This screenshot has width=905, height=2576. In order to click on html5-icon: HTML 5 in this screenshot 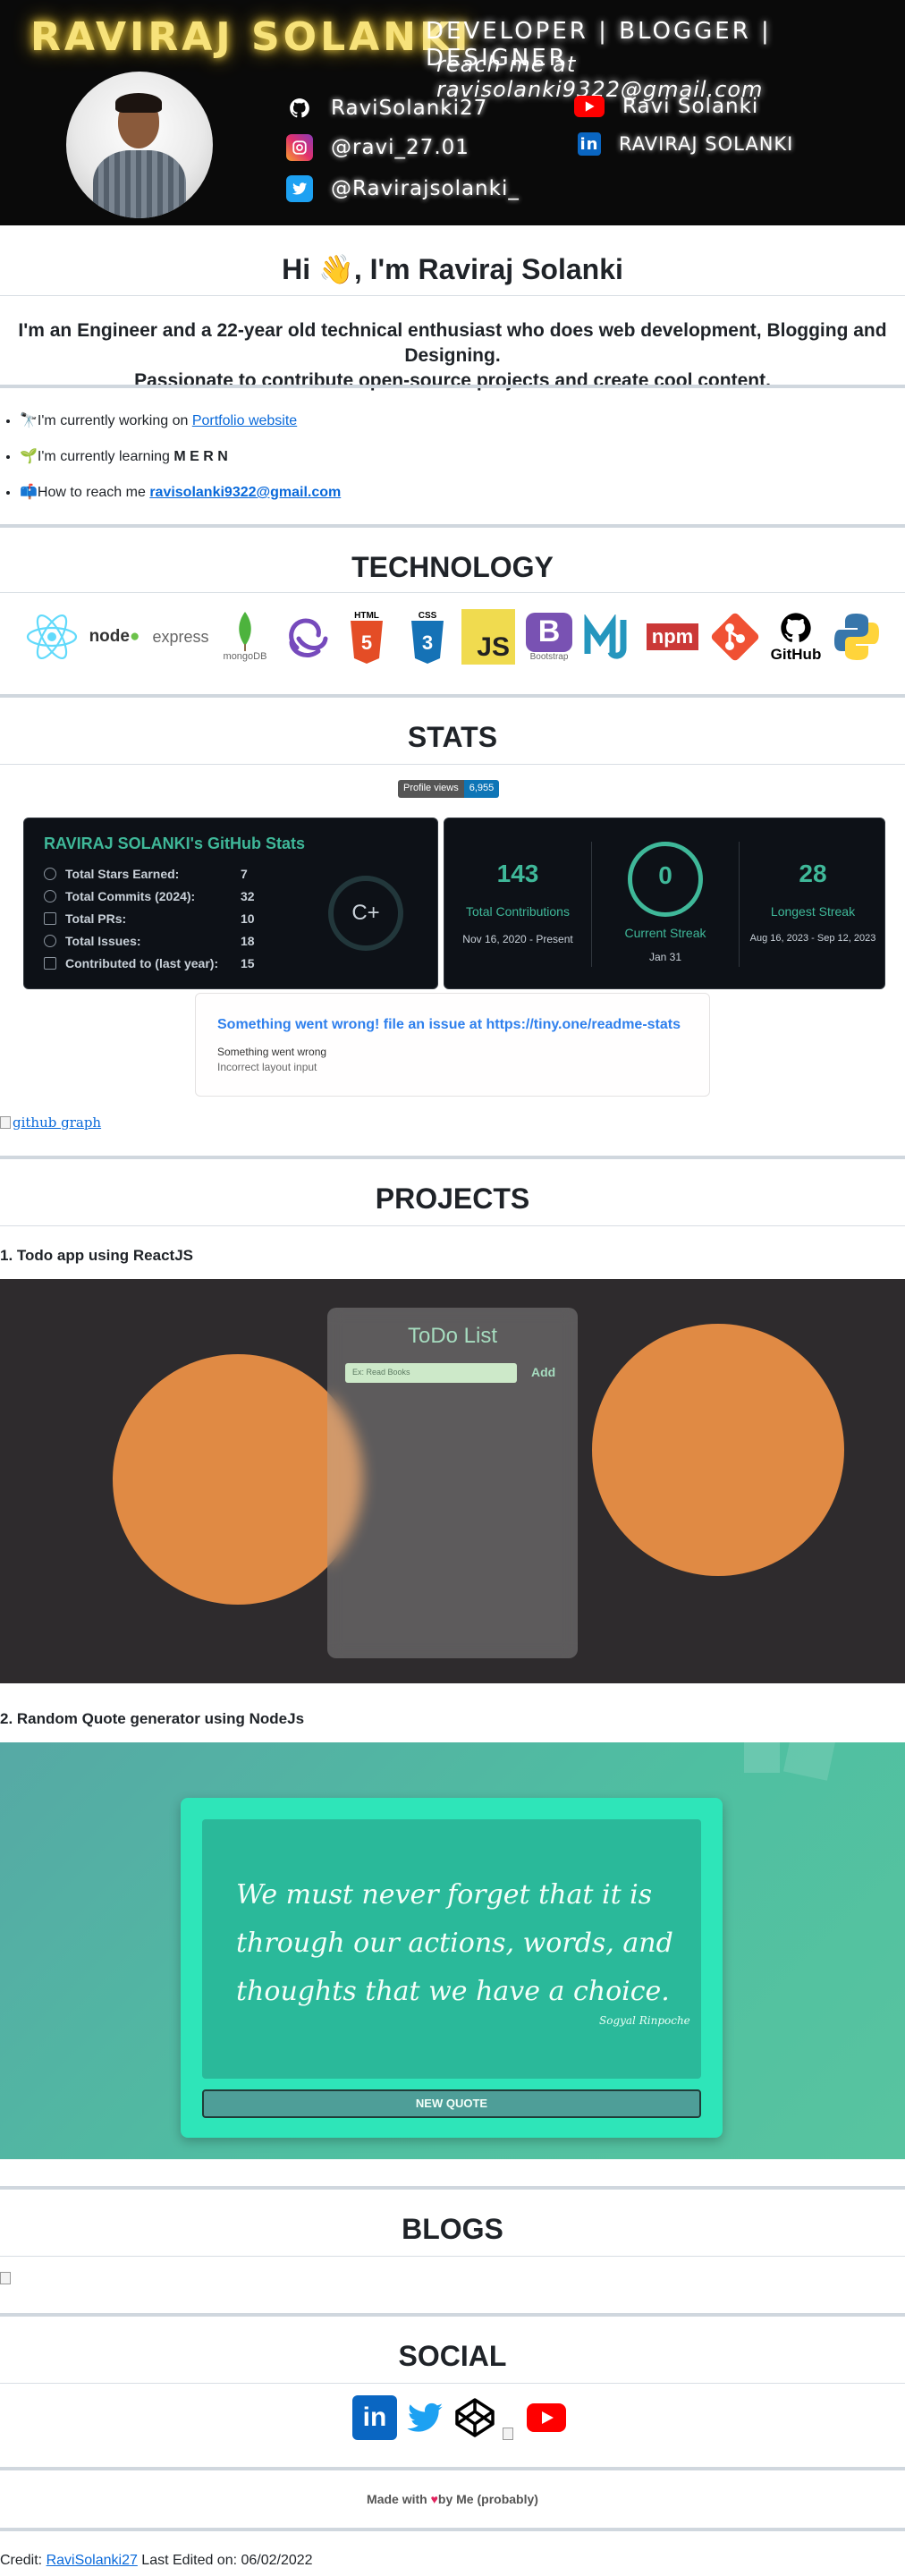, I will do `click(367, 637)`.